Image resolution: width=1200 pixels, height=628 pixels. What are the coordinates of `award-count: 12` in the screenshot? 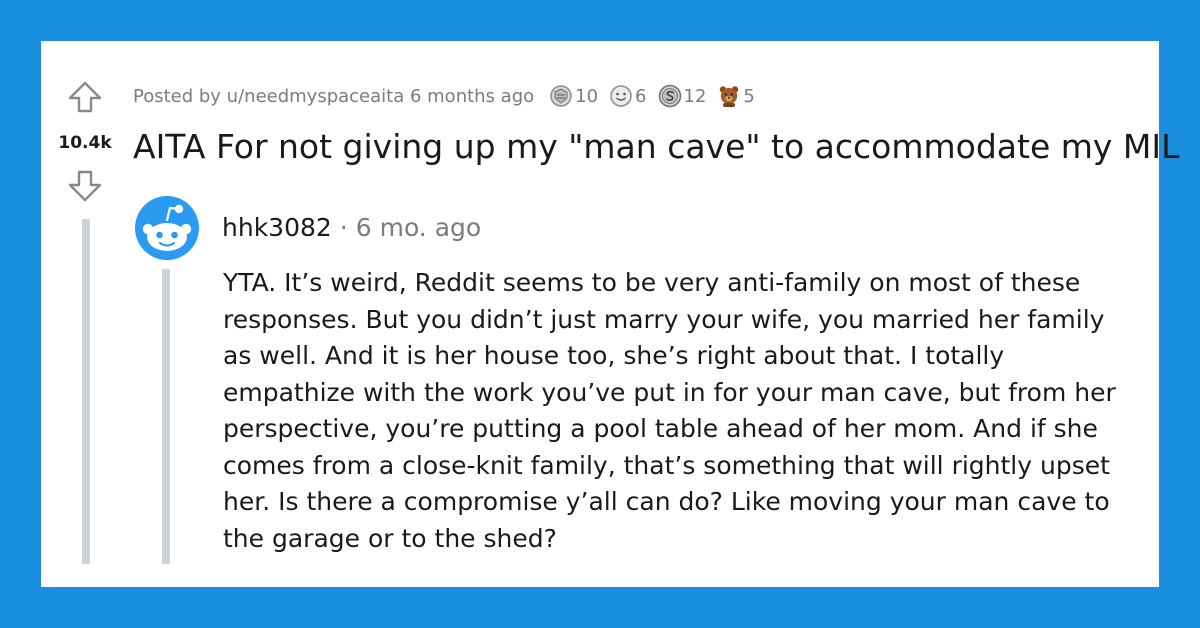 It's located at (695, 96).